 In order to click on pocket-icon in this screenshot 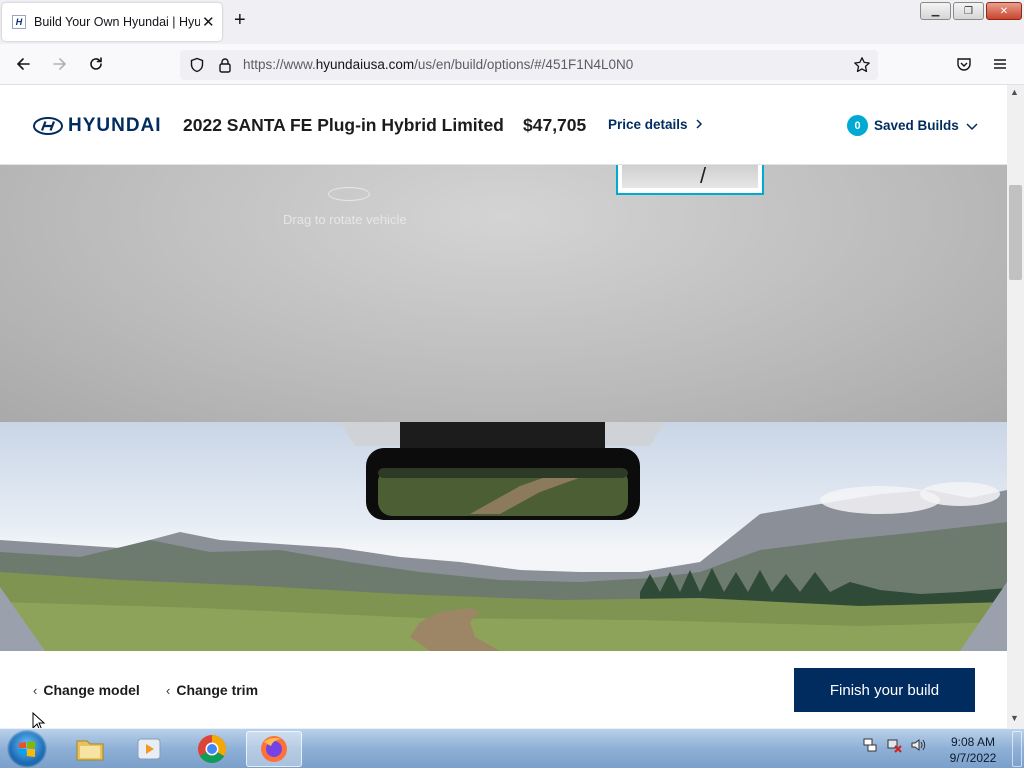, I will do `click(964, 64)`.